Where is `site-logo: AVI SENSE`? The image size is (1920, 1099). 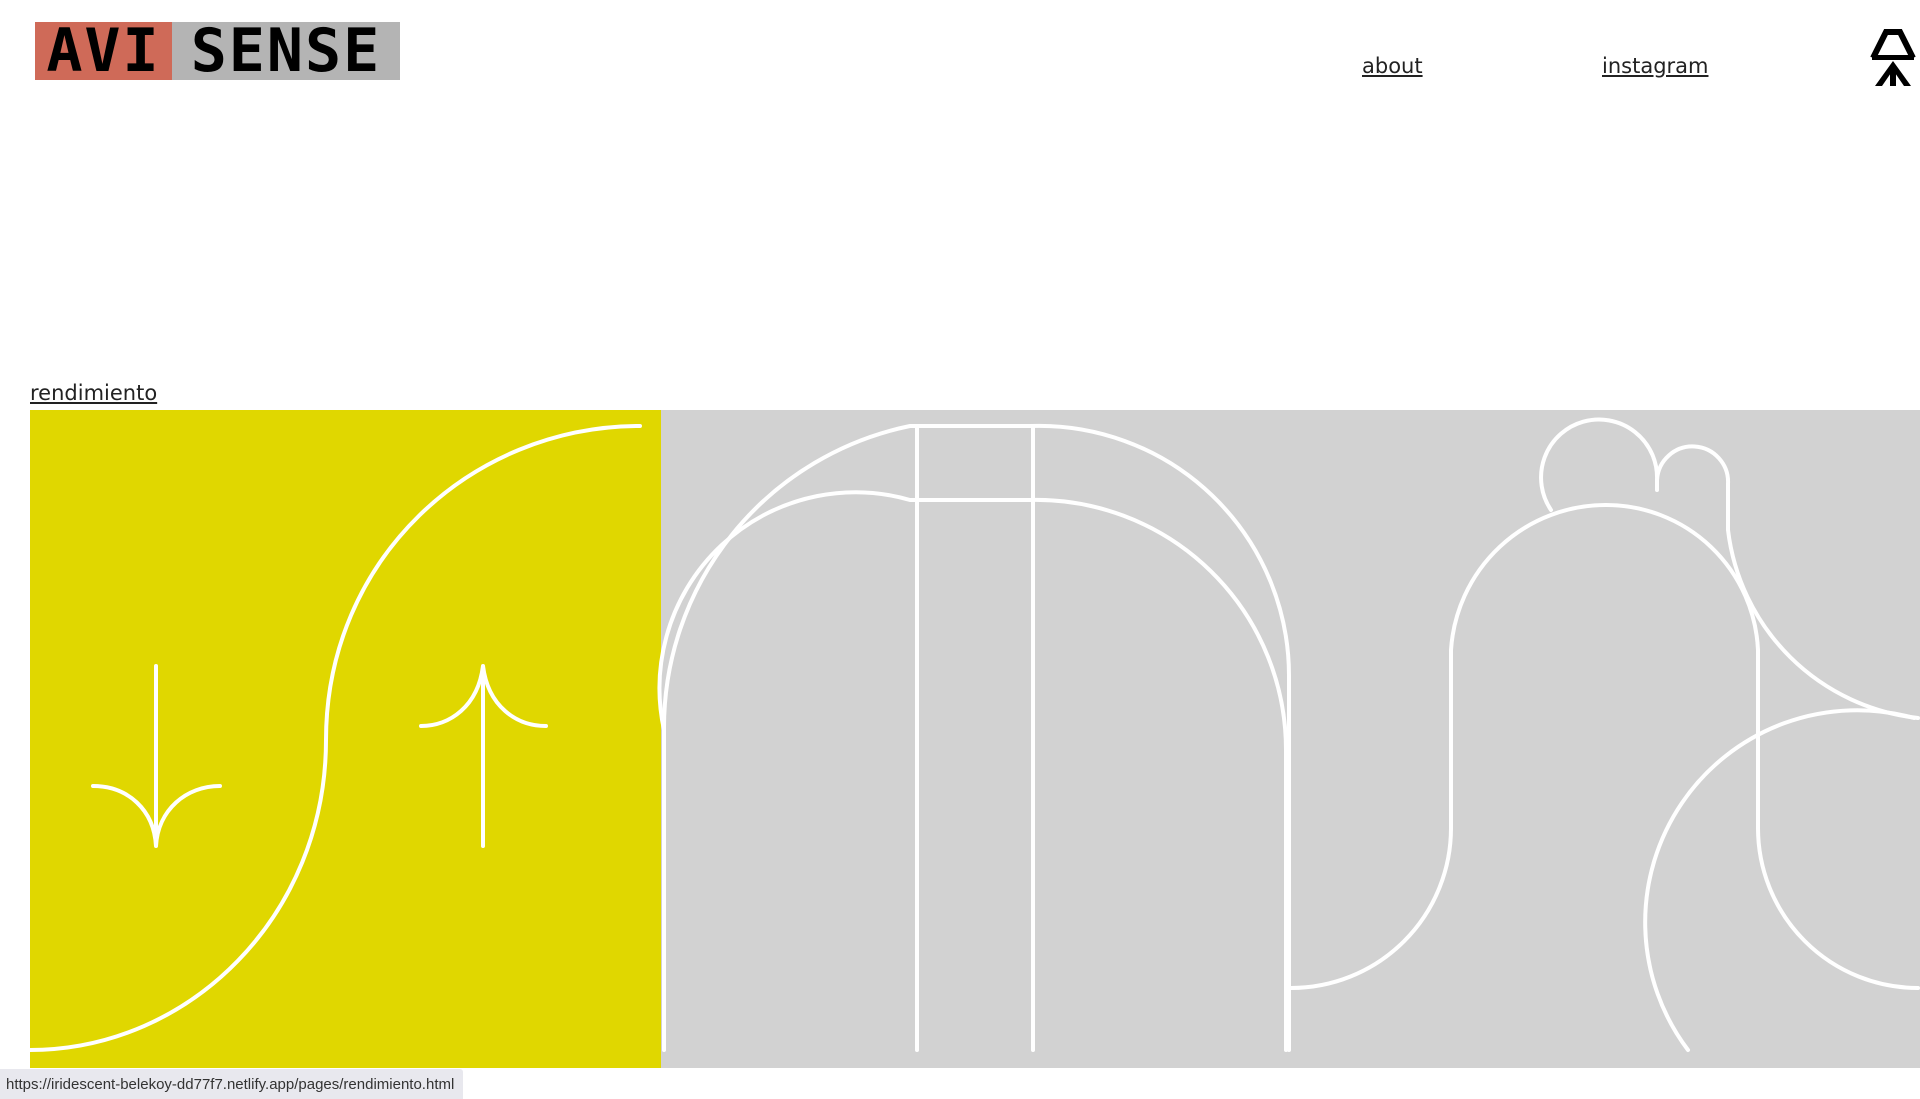 site-logo: AVI SENSE is located at coordinates (217, 51).